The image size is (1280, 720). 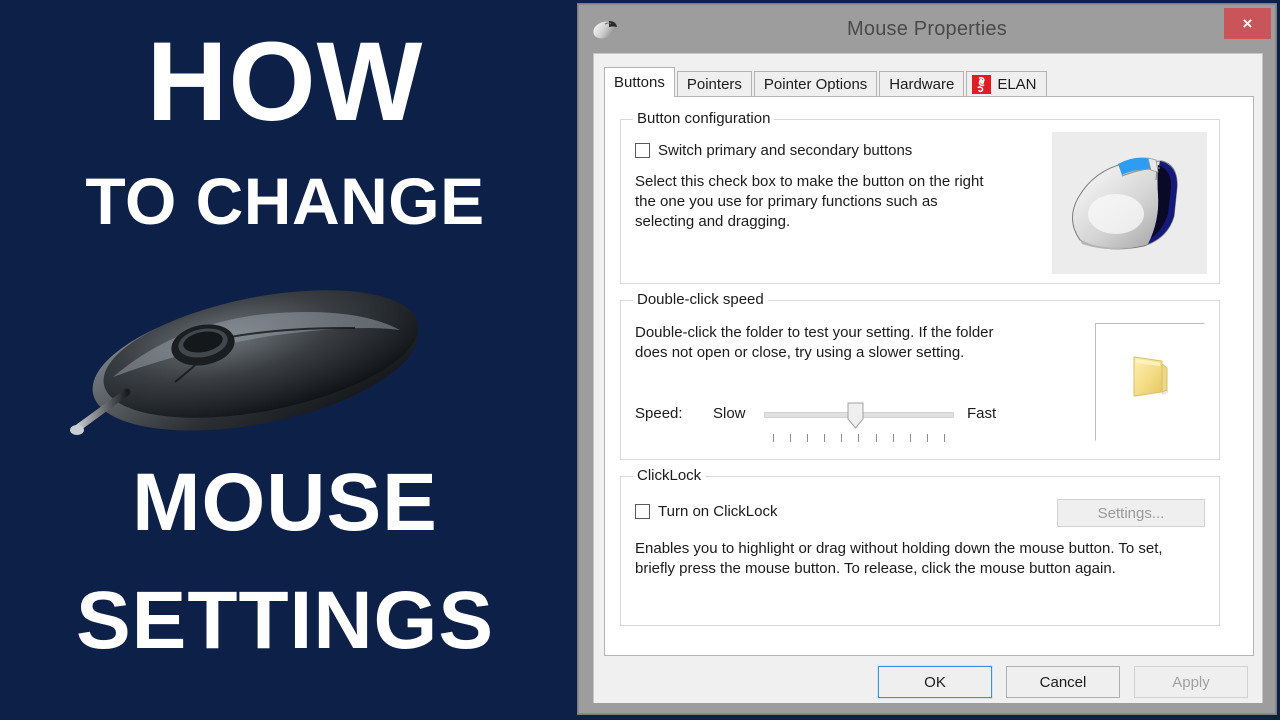 What do you see at coordinates (704, 118) in the screenshot?
I see `group-button-configuration-title: Button configuration` at bounding box center [704, 118].